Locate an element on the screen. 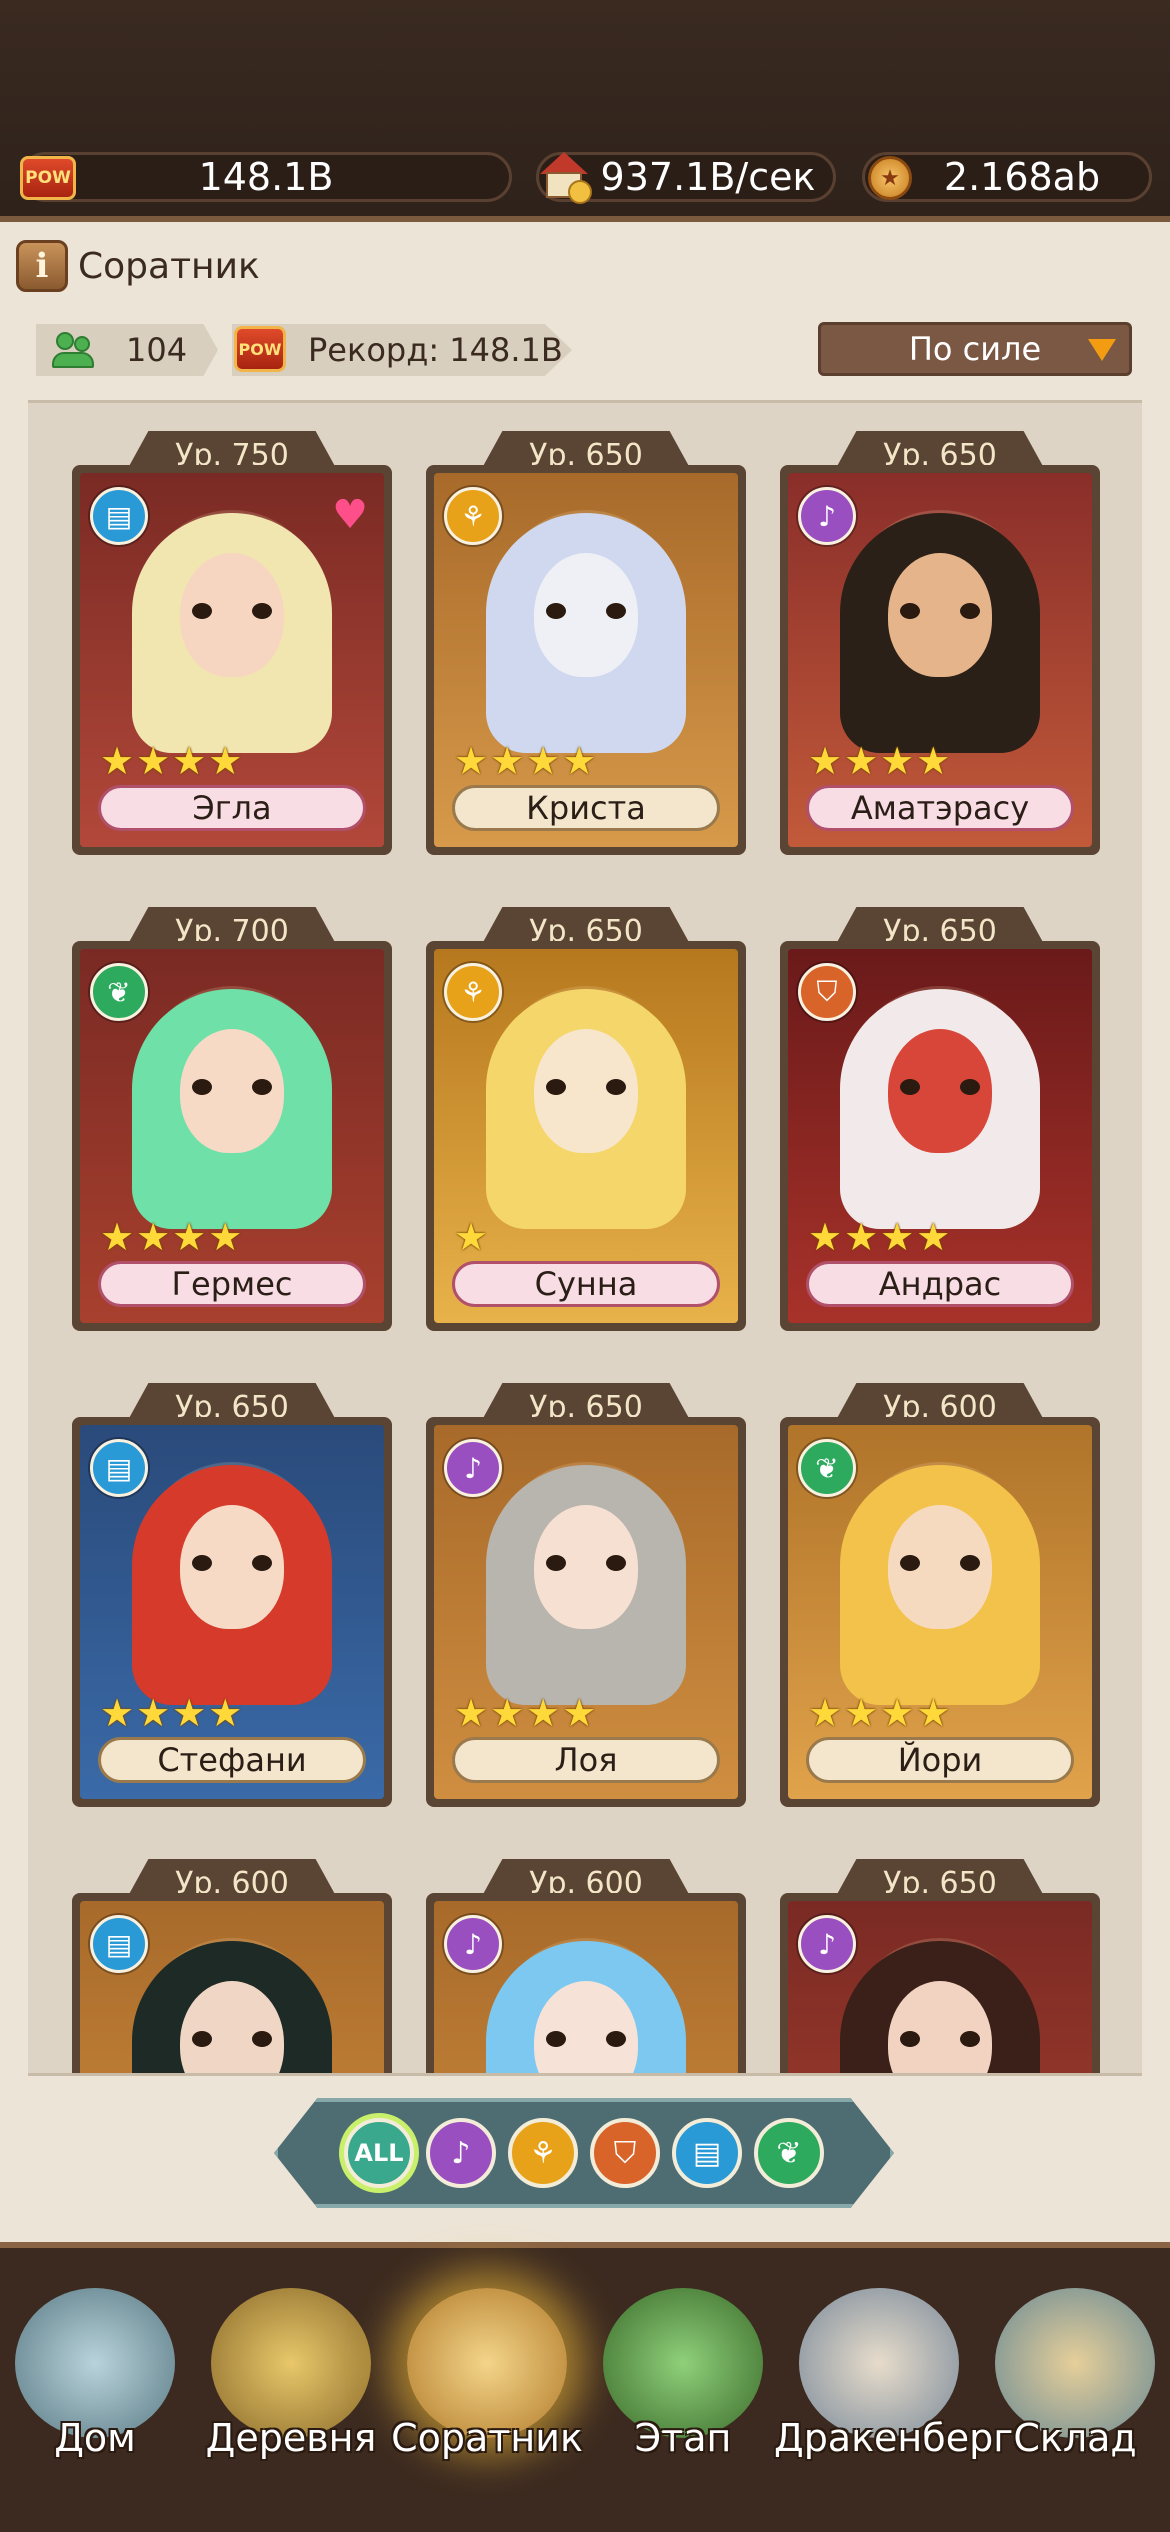 This screenshot has width=1170, height=2532. hero-card: Ур. 650 ⛉ ★ ★ ★ ★ Андрас is located at coordinates (940, 1122).